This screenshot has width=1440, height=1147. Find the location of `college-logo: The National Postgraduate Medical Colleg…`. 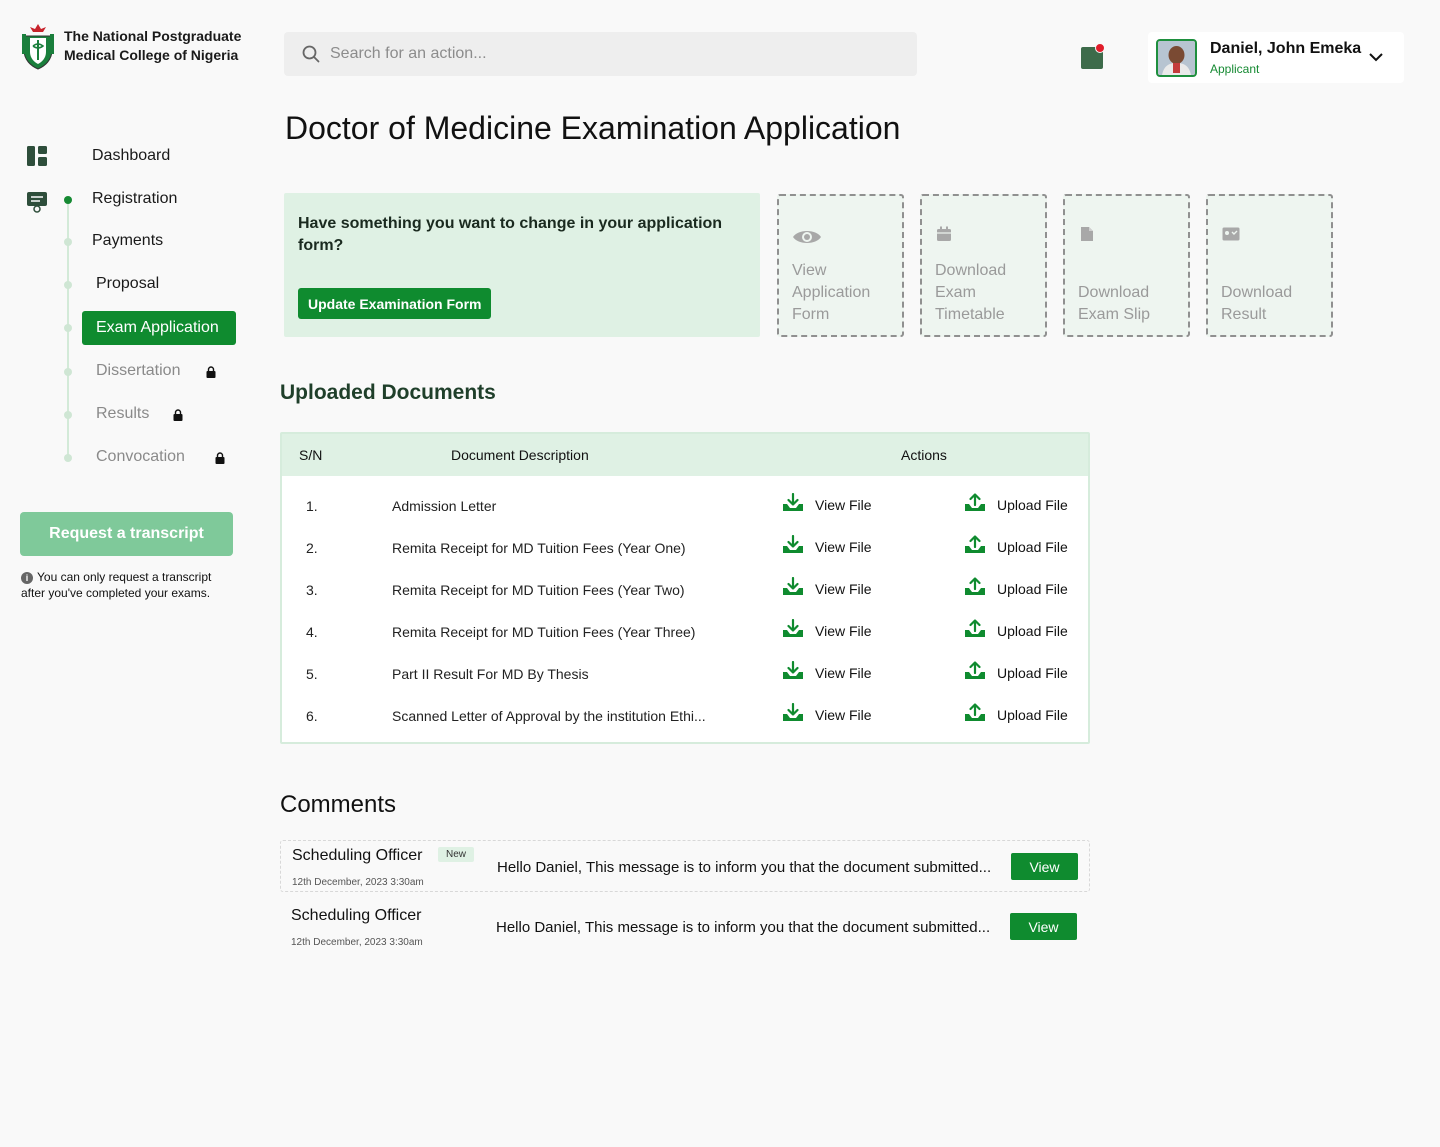

college-logo: The National Postgraduate Medical Colleg… is located at coordinates (130, 46).